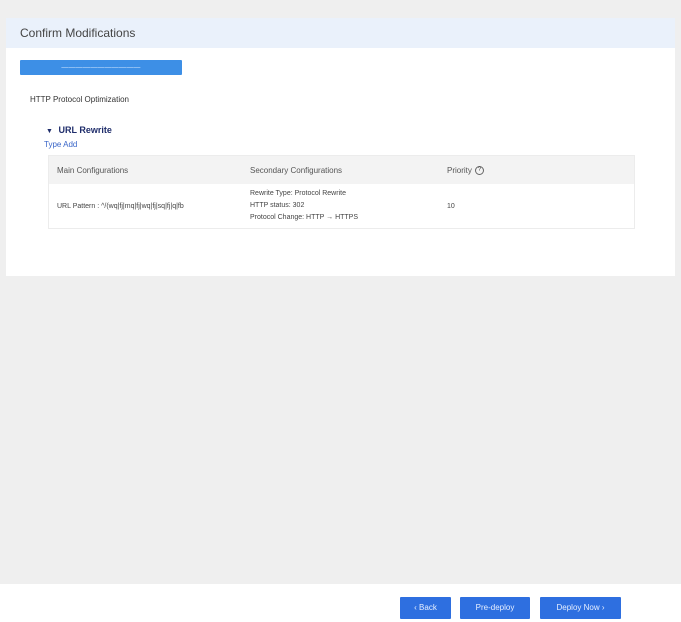 Image resolution: width=681 pixels, height=622 pixels. Describe the element at coordinates (79, 99) in the screenshot. I see `section-title: HTTP Protocol Optimization` at that location.